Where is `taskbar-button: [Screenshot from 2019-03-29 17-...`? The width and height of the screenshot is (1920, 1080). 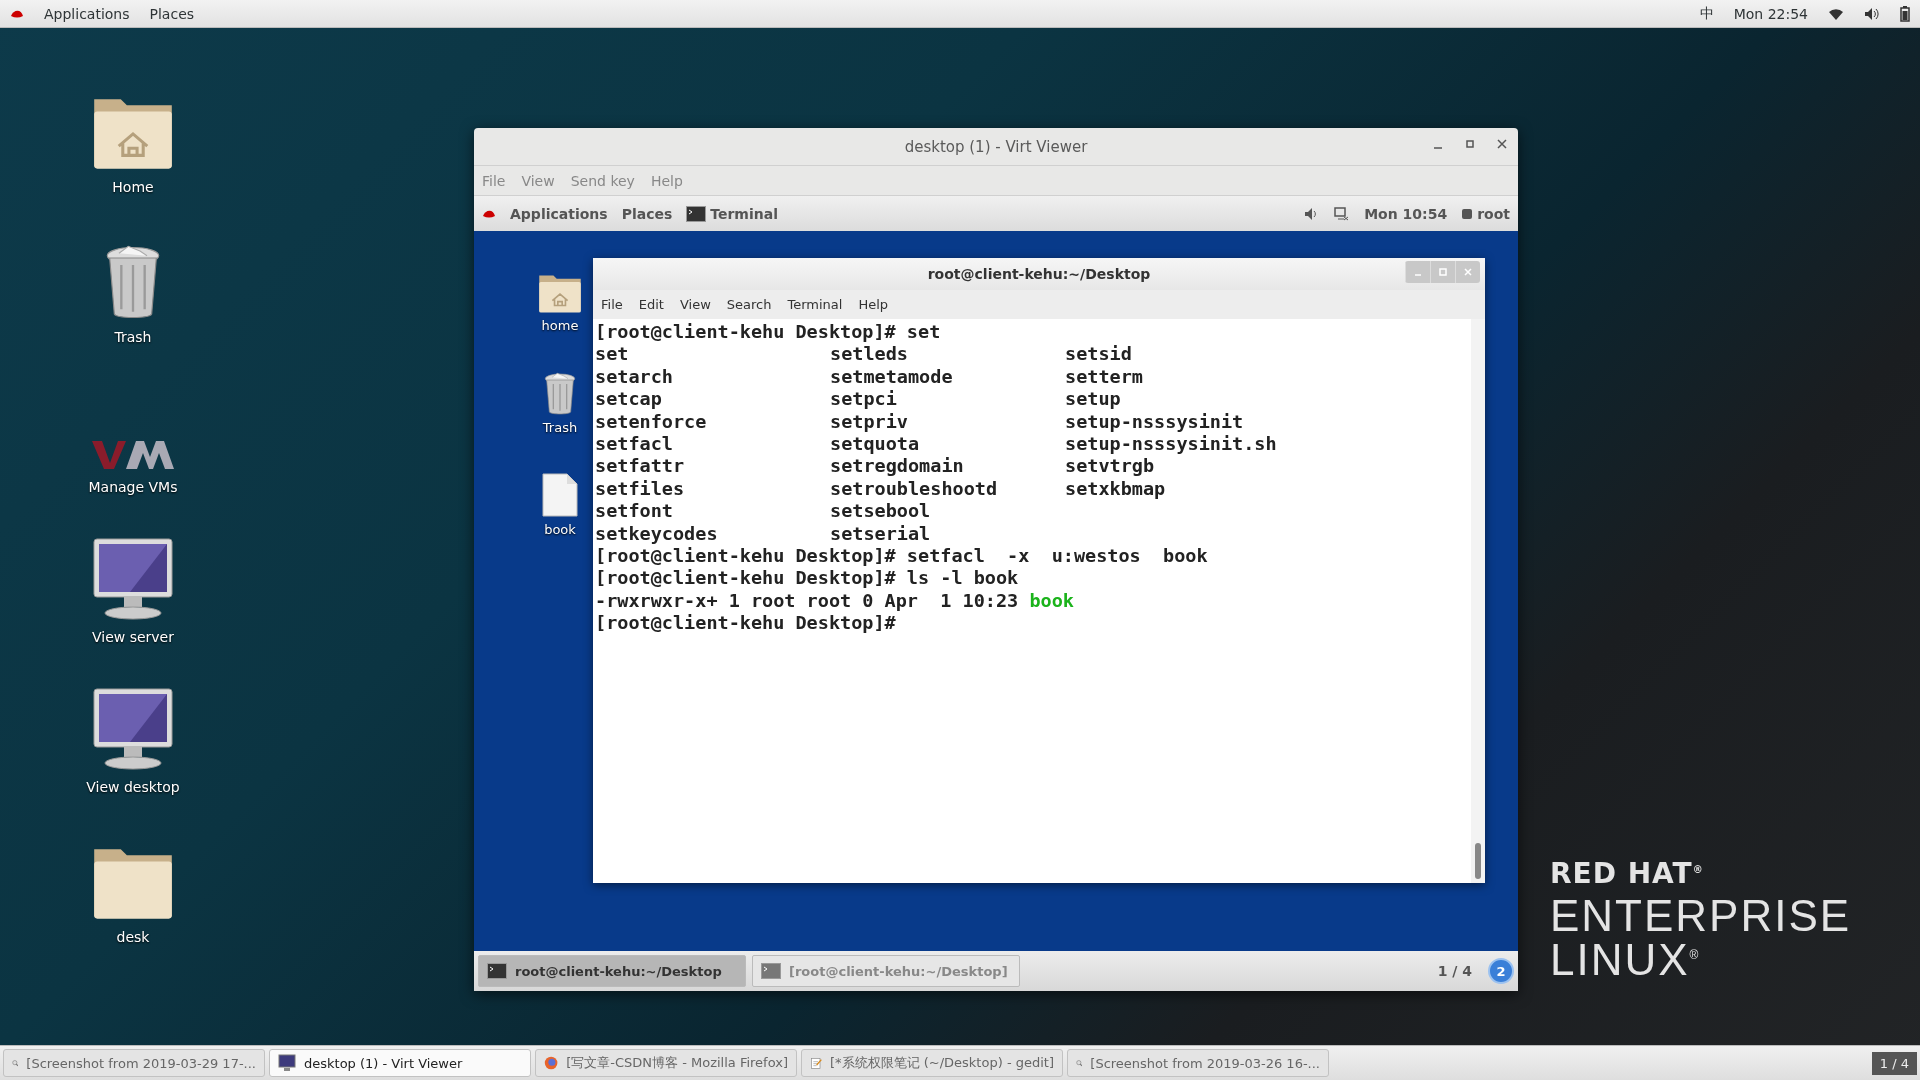 taskbar-button: [Screenshot from 2019-03-29 17-... is located at coordinates (134, 1063).